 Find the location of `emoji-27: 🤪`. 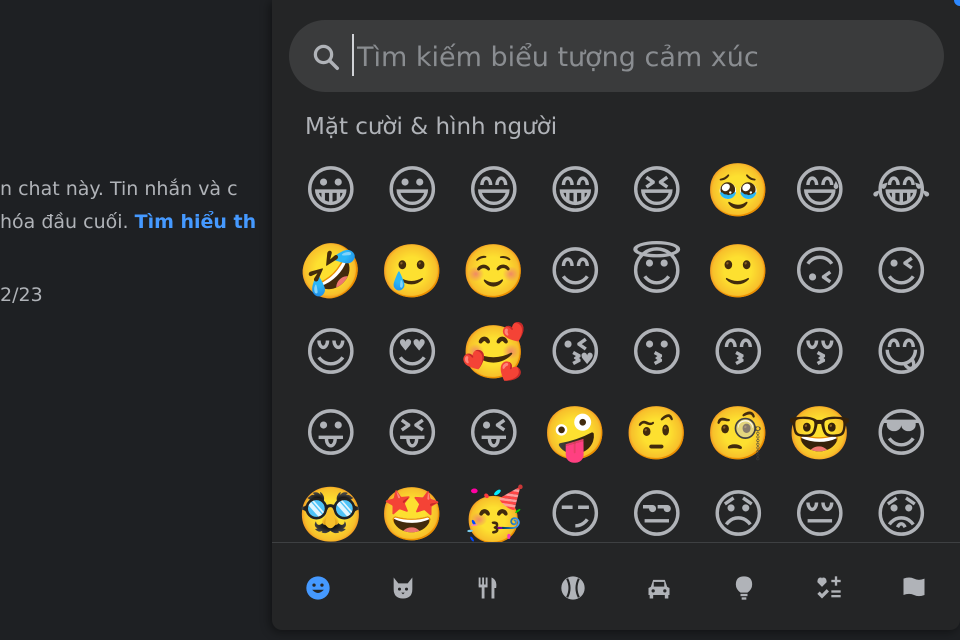

emoji-27: 🤪 is located at coordinates (576, 433).